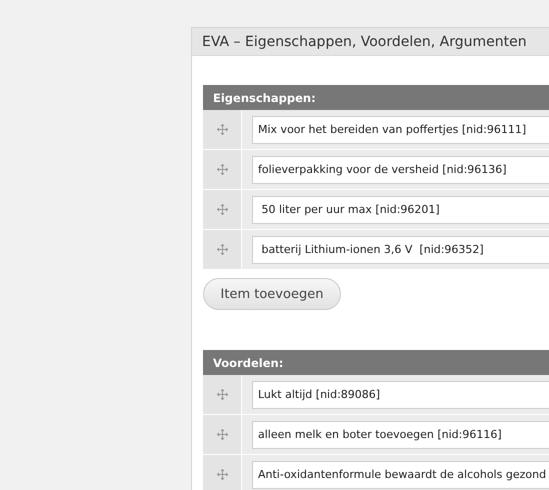  What do you see at coordinates (264, 97) in the screenshot?
I see `section-title: Eigenschappen:` at bounding box center [264, 97].